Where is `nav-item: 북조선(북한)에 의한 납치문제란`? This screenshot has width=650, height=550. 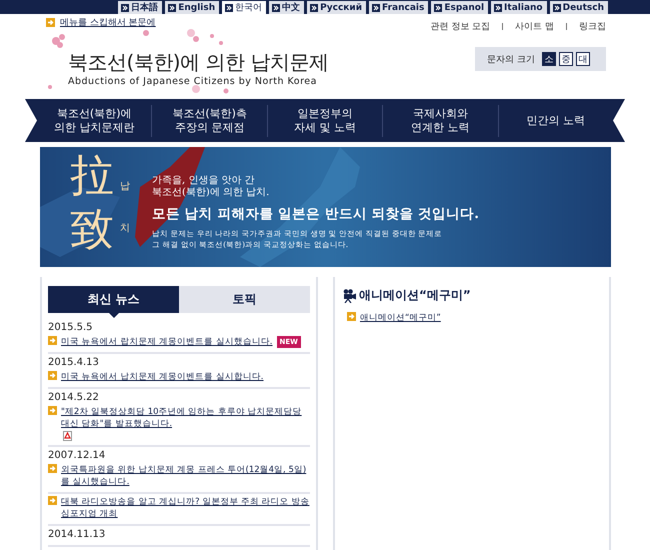
nav-item: 북조선(북한)에 의한 납치문제란 is located at coordinates (94, 120).